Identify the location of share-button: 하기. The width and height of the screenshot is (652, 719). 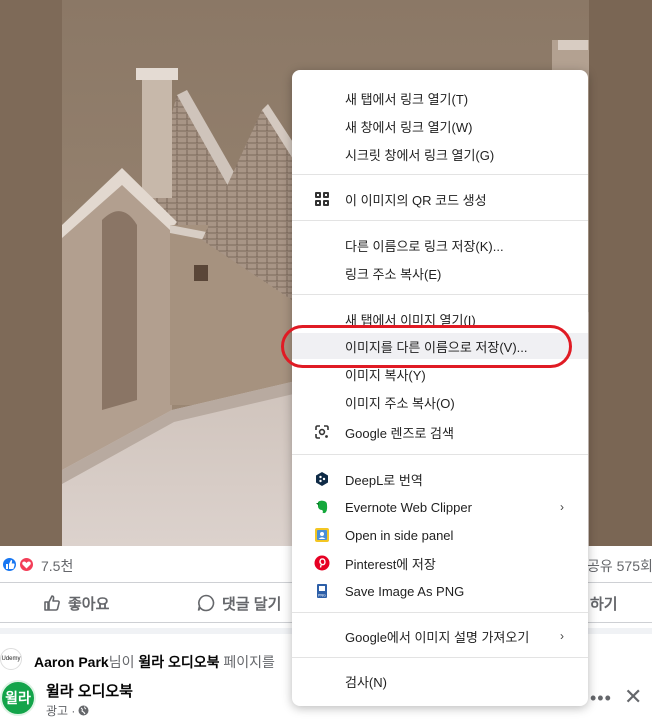
(604, 603).